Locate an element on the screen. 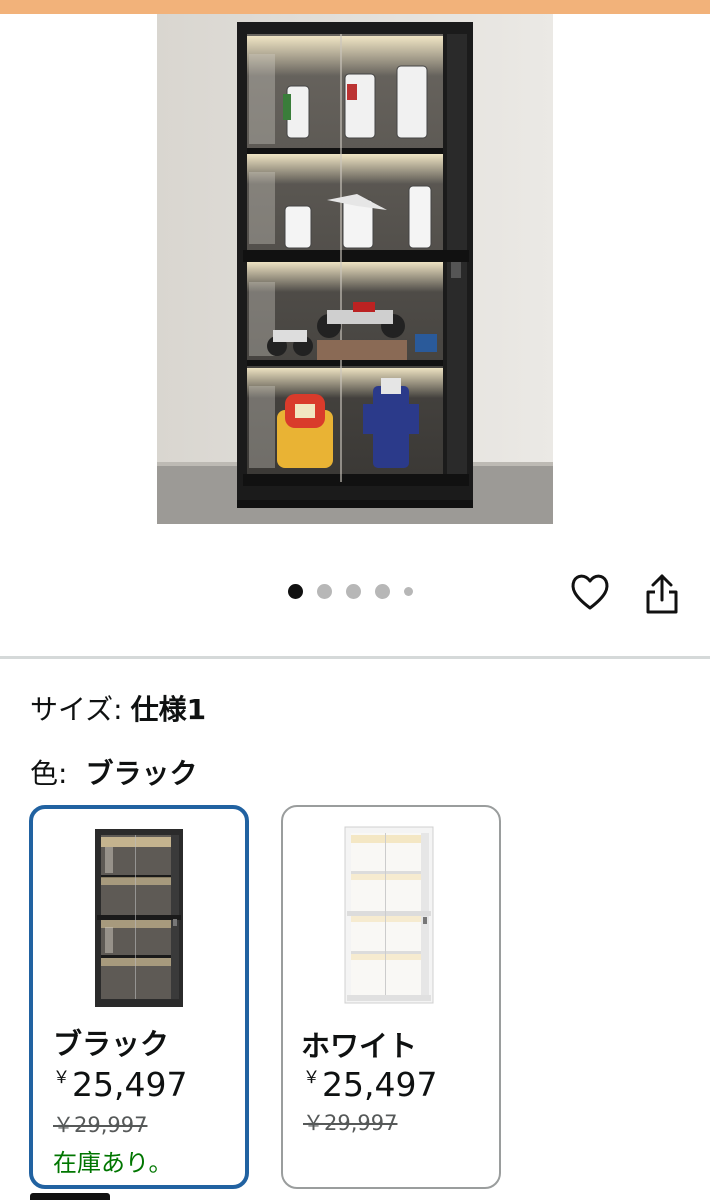 This screenshot has height=1200, width=710. size-value: 仕様1 is located at coordinates (168, 709).